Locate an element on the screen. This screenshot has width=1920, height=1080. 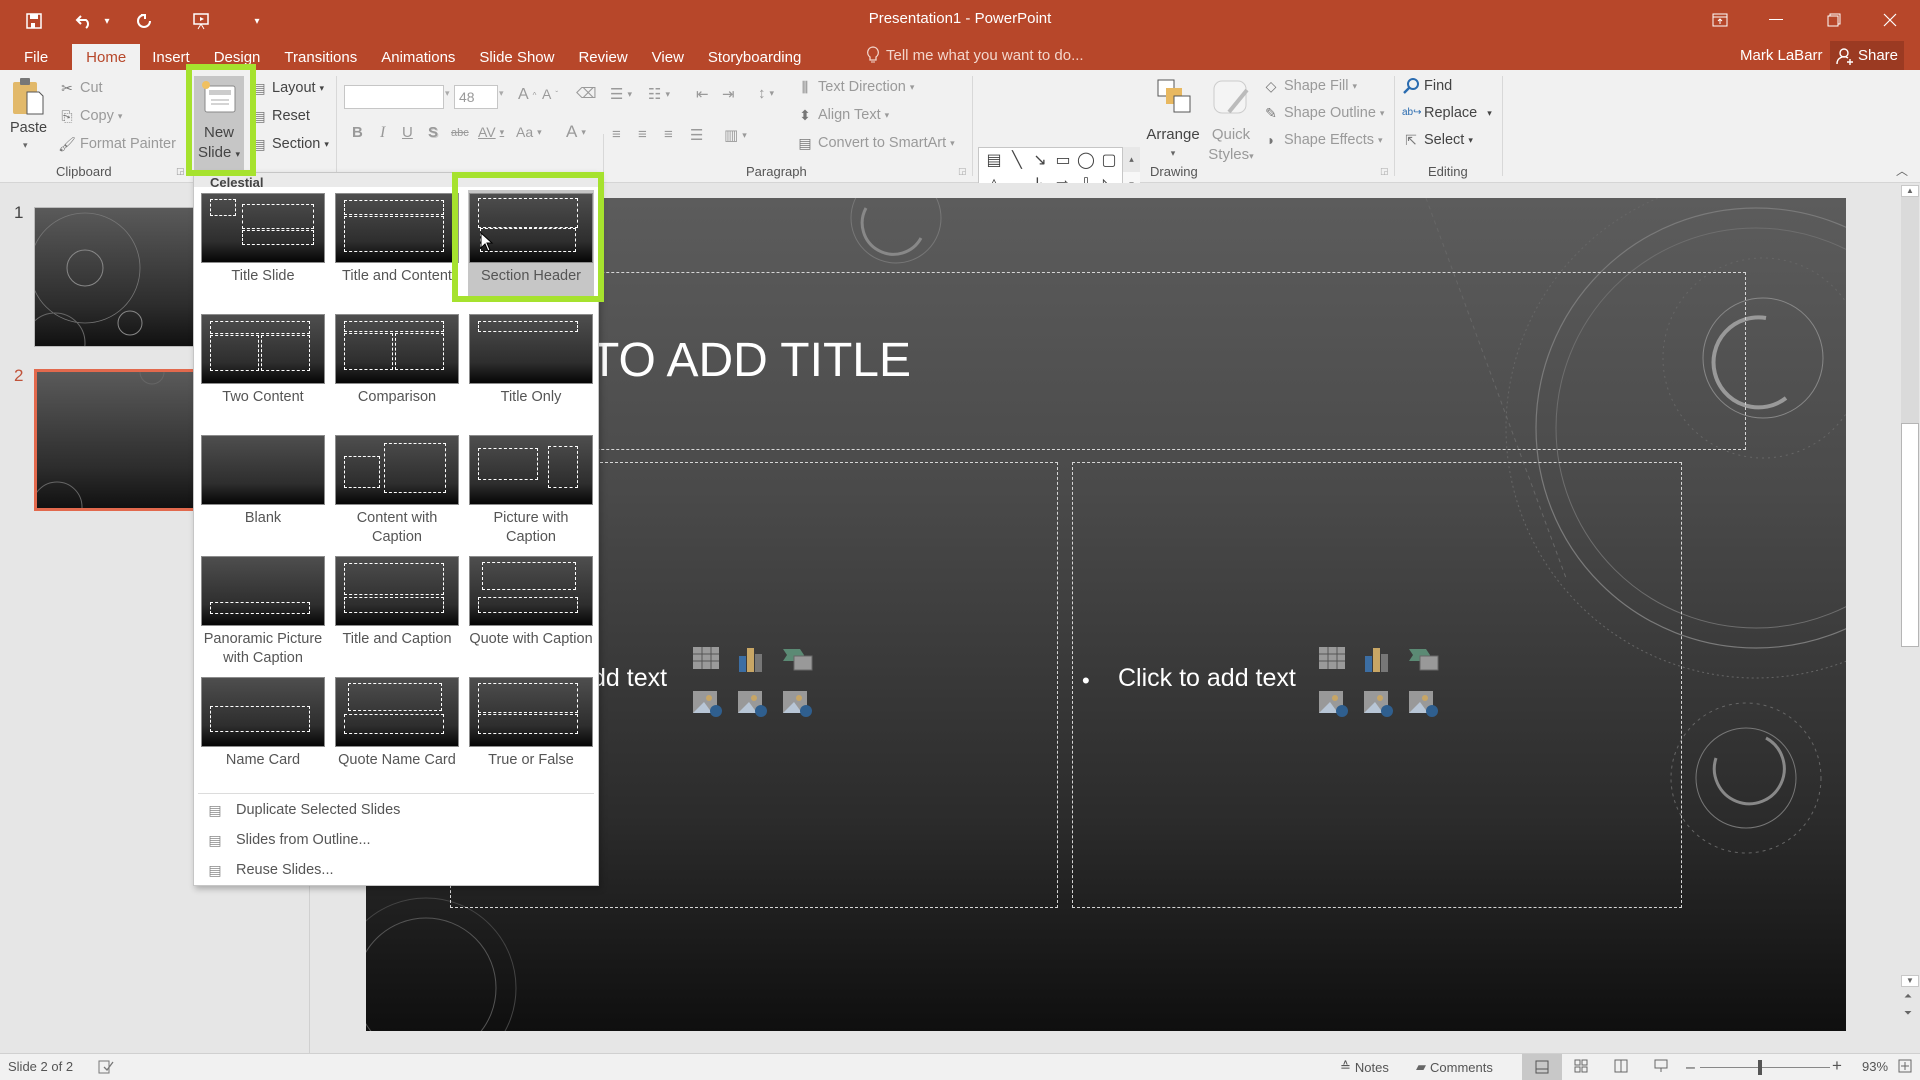
zoom-out-button: – is located at coordinates (1690, 1068).